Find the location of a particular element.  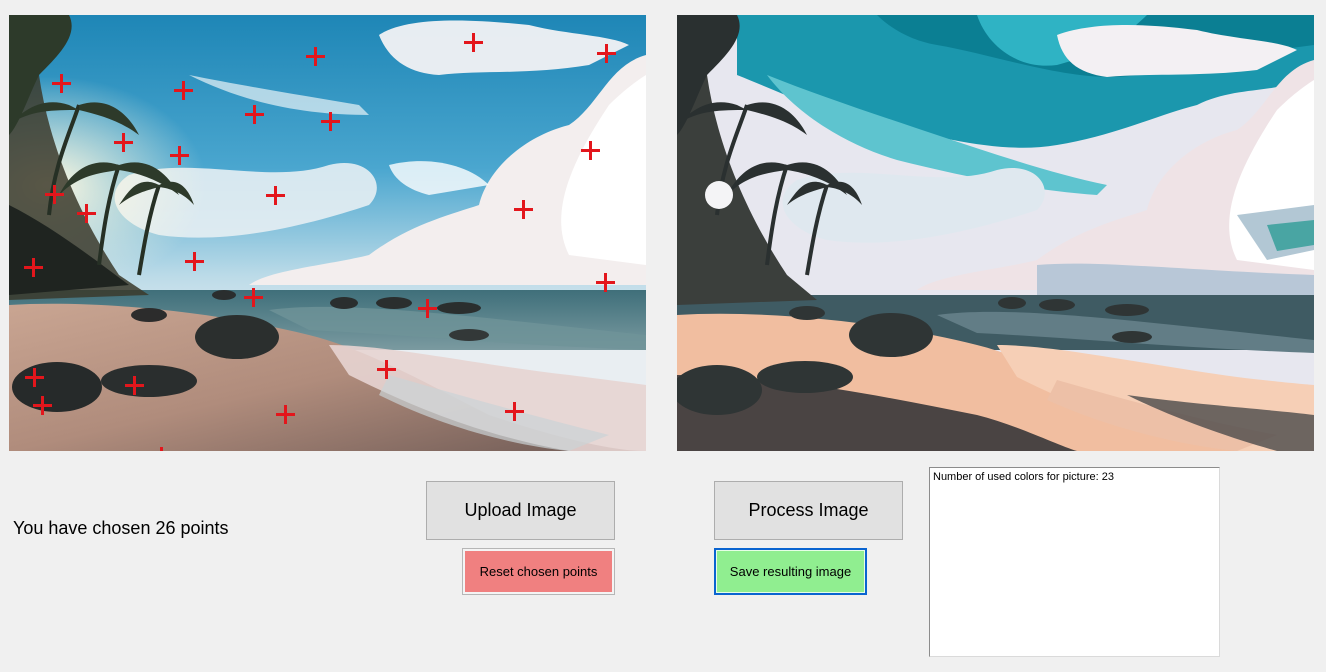

used-colors-text: Number of used colors for picture: 23 is located at coordinates (1023, 477).